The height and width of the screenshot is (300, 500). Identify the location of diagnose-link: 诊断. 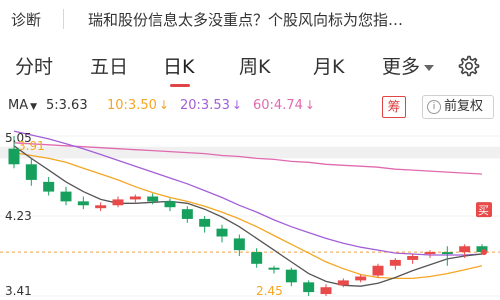
(26, 19).